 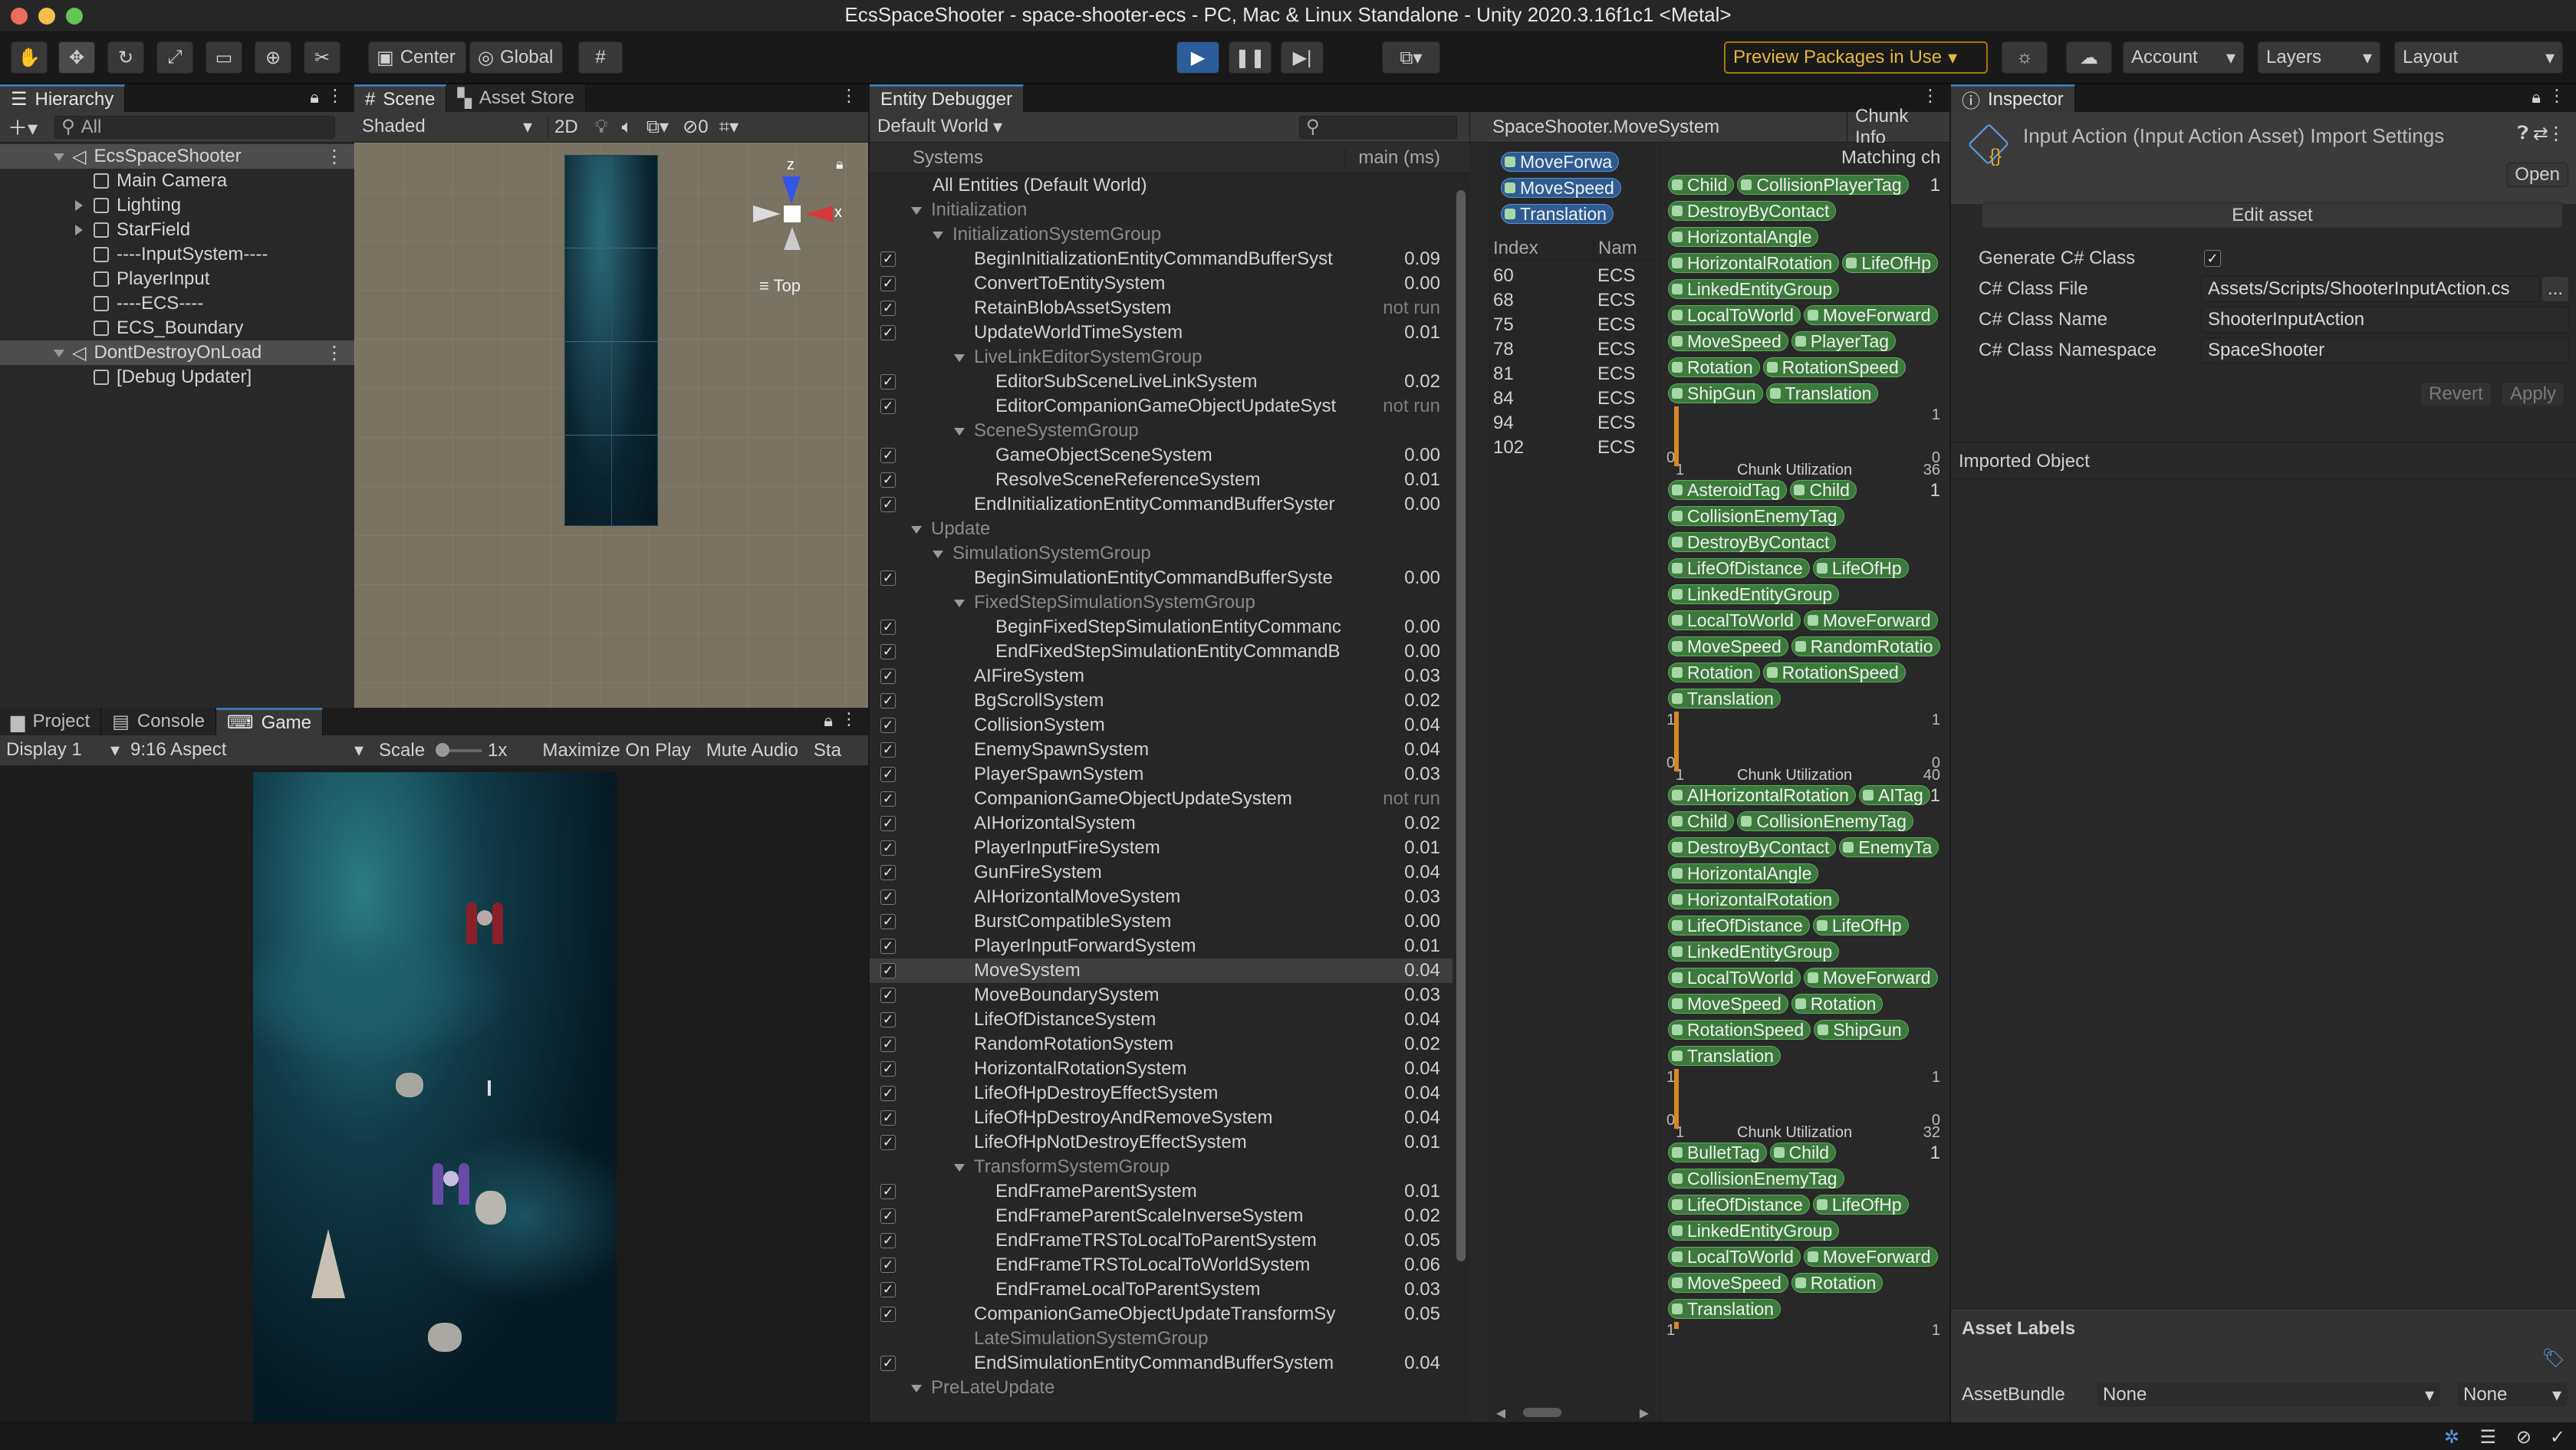 I want to click on tab-console: ▤ Console, so click(x=158, y=721).